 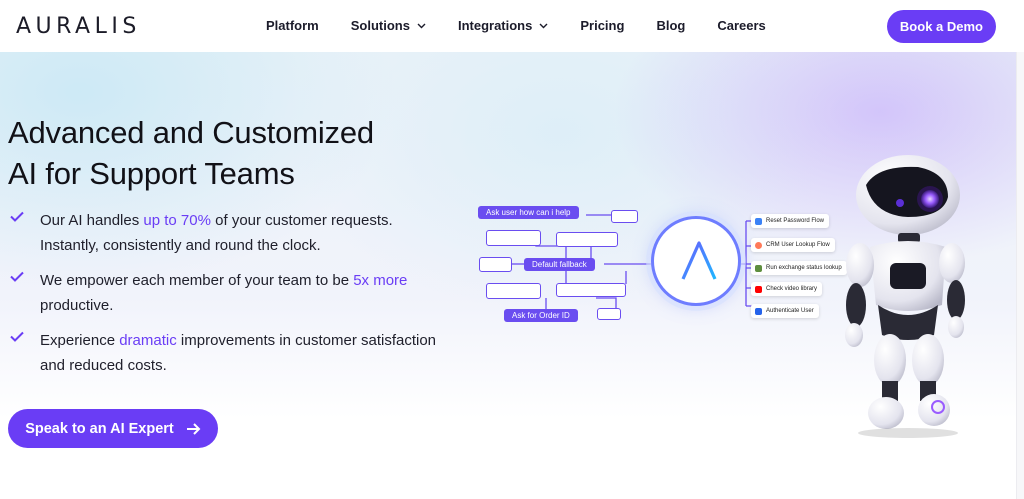 I want to click on nav-platform: Platform, so click(x=292, y=25).